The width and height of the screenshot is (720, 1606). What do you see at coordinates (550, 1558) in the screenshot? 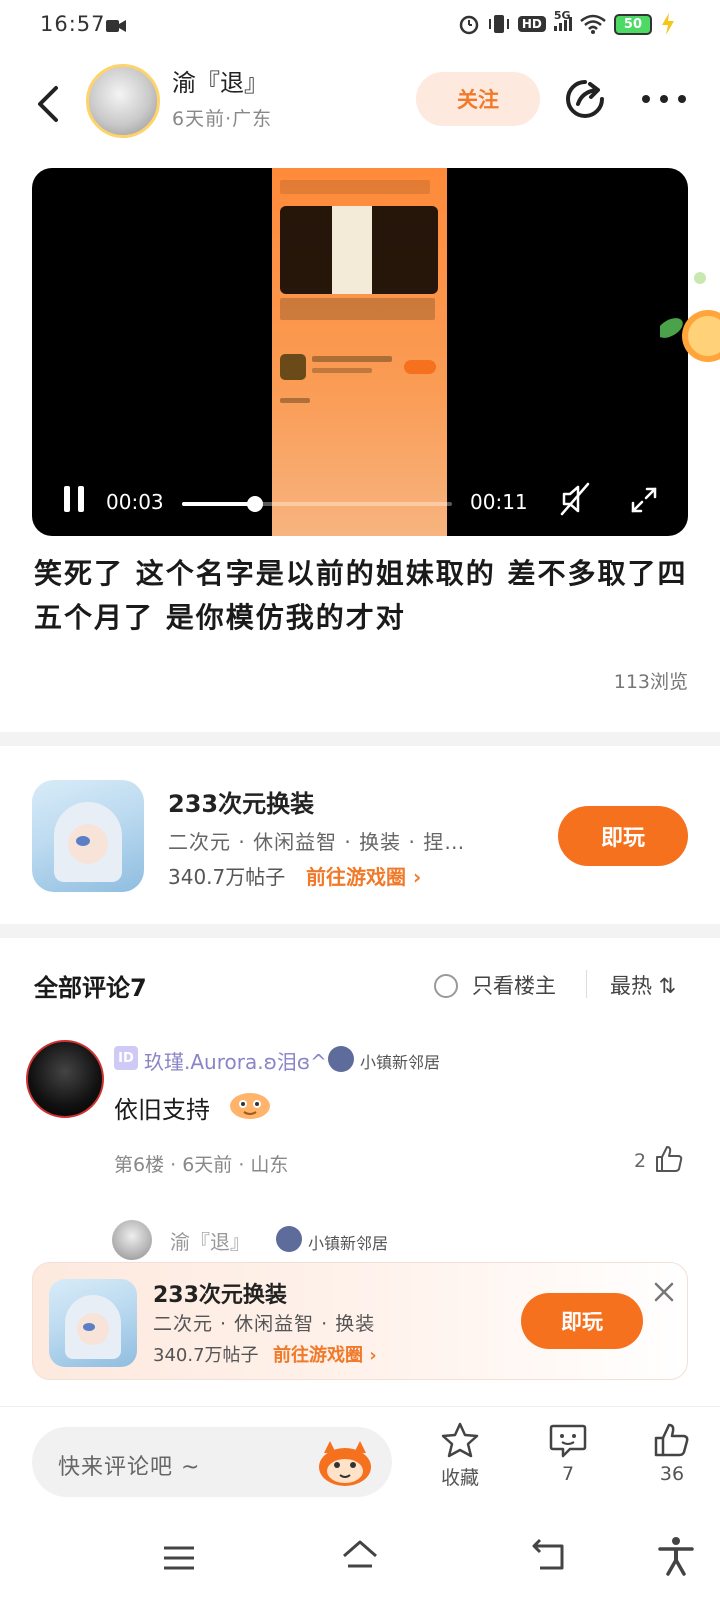
I see `back-nav-icon` at bounding box center [550, 1558].